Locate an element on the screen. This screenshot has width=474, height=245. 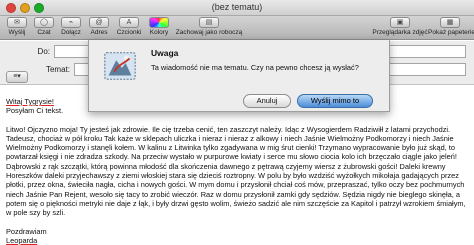
address-icon: @ is located at coordinates (99, 22).